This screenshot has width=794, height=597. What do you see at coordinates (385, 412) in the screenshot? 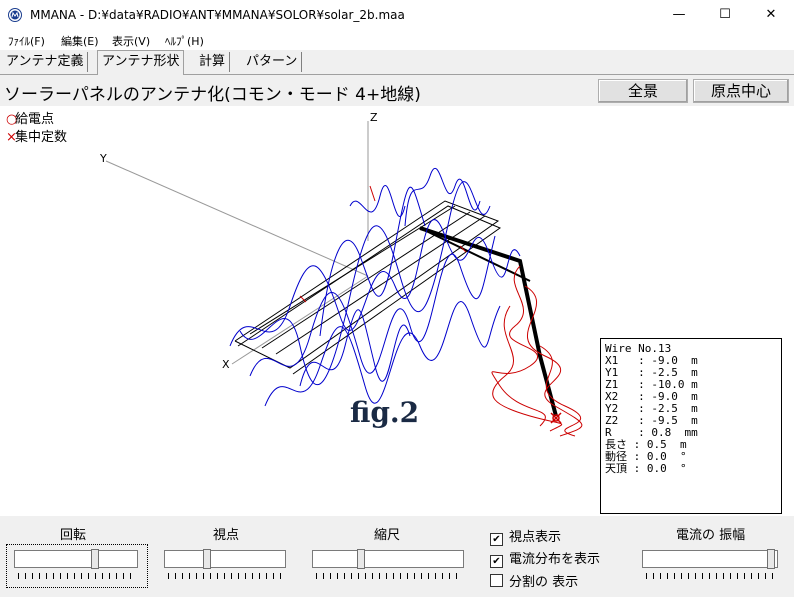
I see `figure-label: fig.2` at bounding box center [385, 412].